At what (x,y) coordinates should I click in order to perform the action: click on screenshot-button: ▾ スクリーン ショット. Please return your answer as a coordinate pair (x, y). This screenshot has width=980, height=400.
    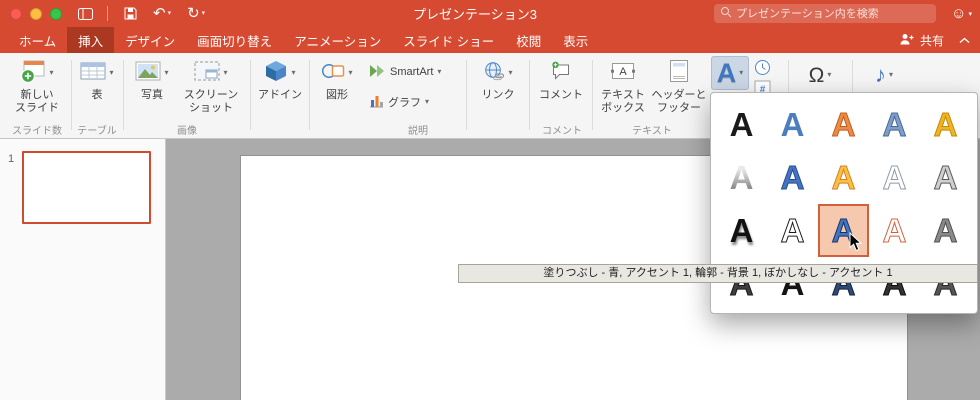
    Looking at the image, I should click on (211, 86).